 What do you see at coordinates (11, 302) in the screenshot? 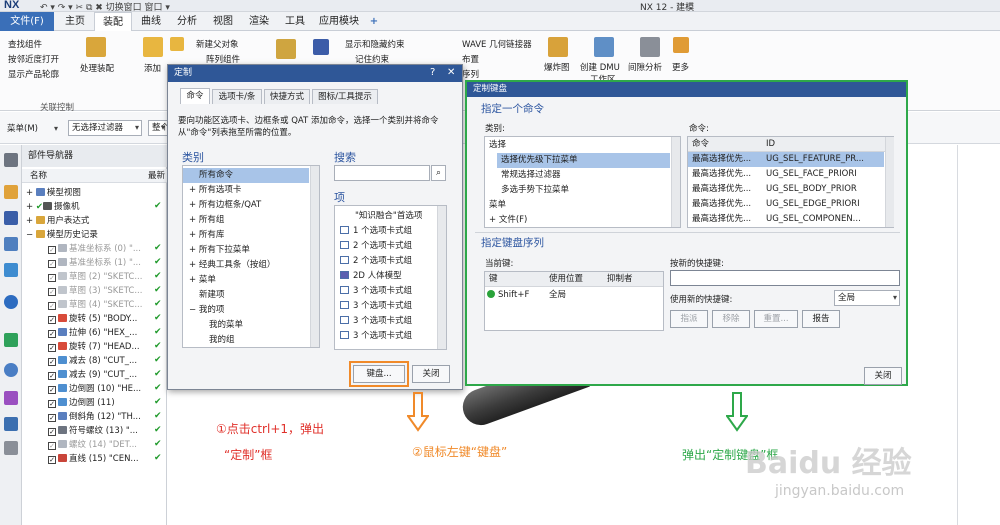
I see `web-browser-icon` at bounding box center [11, 302].